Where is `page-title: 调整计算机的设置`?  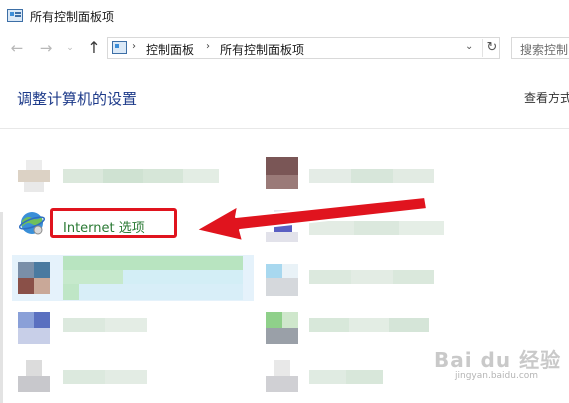 page-title: 调整计算机的设置 is located at coordinates (77, 99).